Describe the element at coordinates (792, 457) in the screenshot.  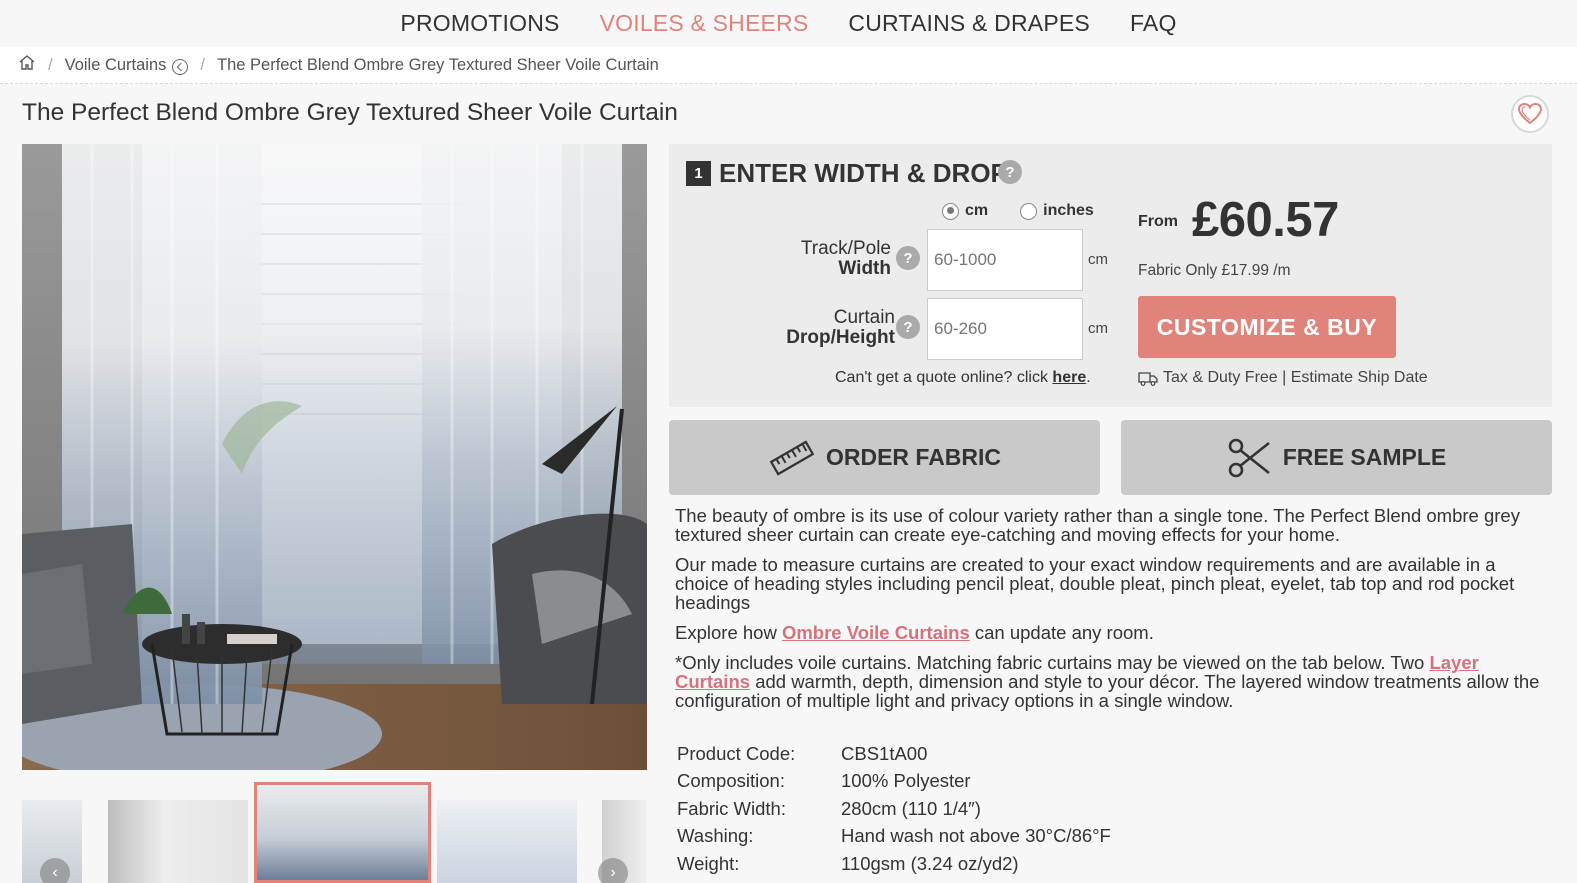
I see `ruler-icon` at that location.